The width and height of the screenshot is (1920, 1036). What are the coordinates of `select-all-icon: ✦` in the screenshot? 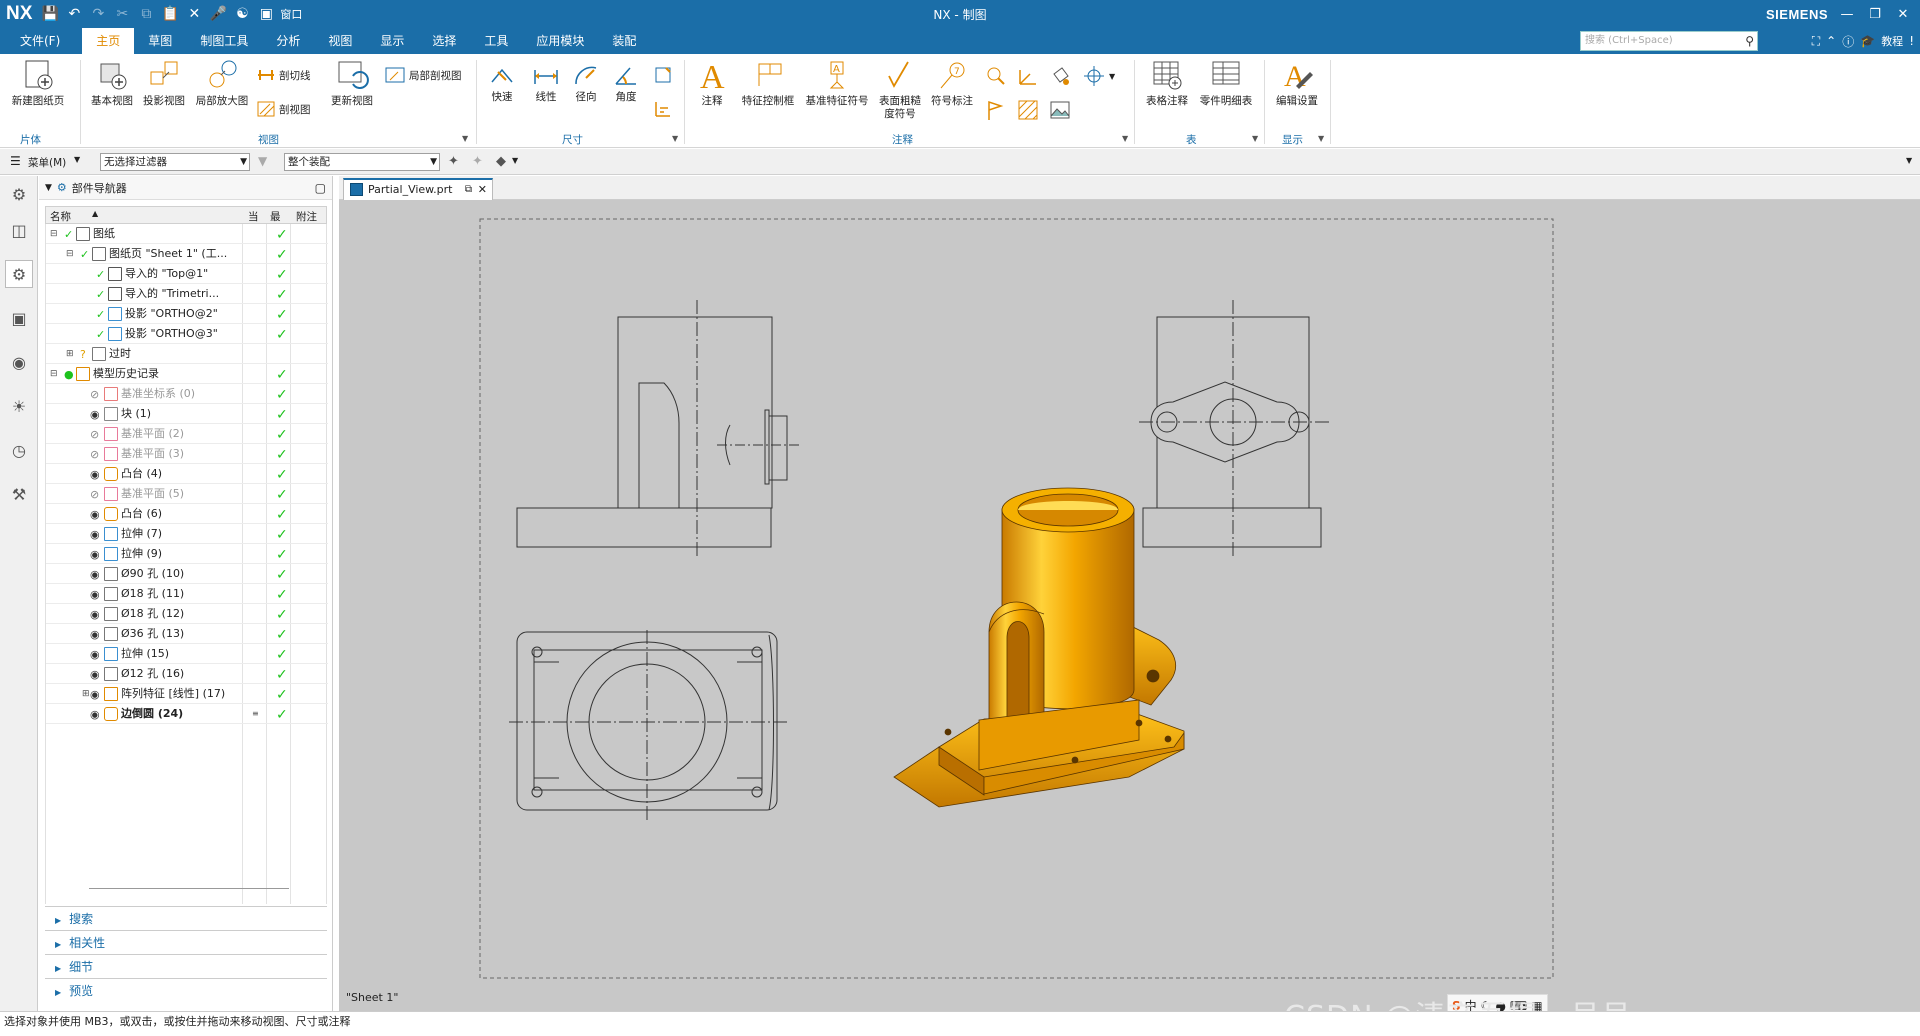 It's located at (453, 161).